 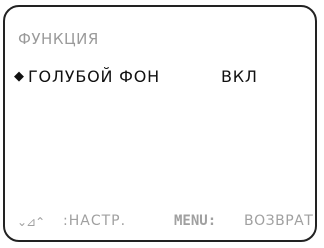 What do you see at coordinates (239, 76) in the screenshot?
I see `menu-item-value: ВКЛ` at bounding box center [239, 76].